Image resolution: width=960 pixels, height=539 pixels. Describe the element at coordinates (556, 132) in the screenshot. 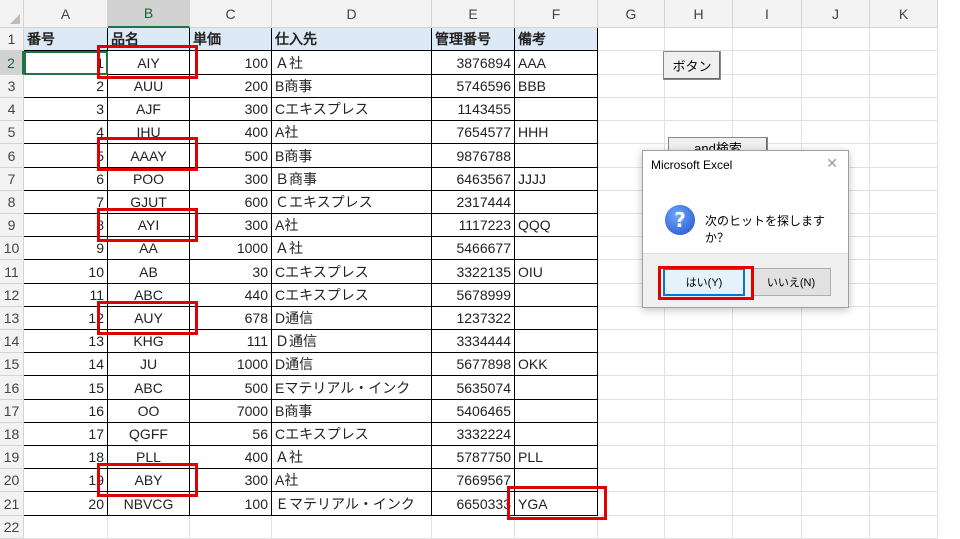

I see `table-cell: HHH` at that location.